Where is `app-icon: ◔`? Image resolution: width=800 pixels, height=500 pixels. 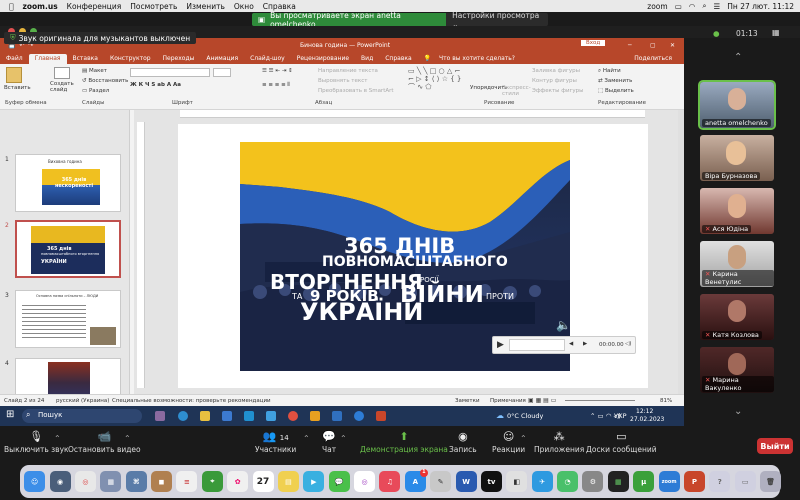
app-icon: ◔ is located at coordinates (568, 481).